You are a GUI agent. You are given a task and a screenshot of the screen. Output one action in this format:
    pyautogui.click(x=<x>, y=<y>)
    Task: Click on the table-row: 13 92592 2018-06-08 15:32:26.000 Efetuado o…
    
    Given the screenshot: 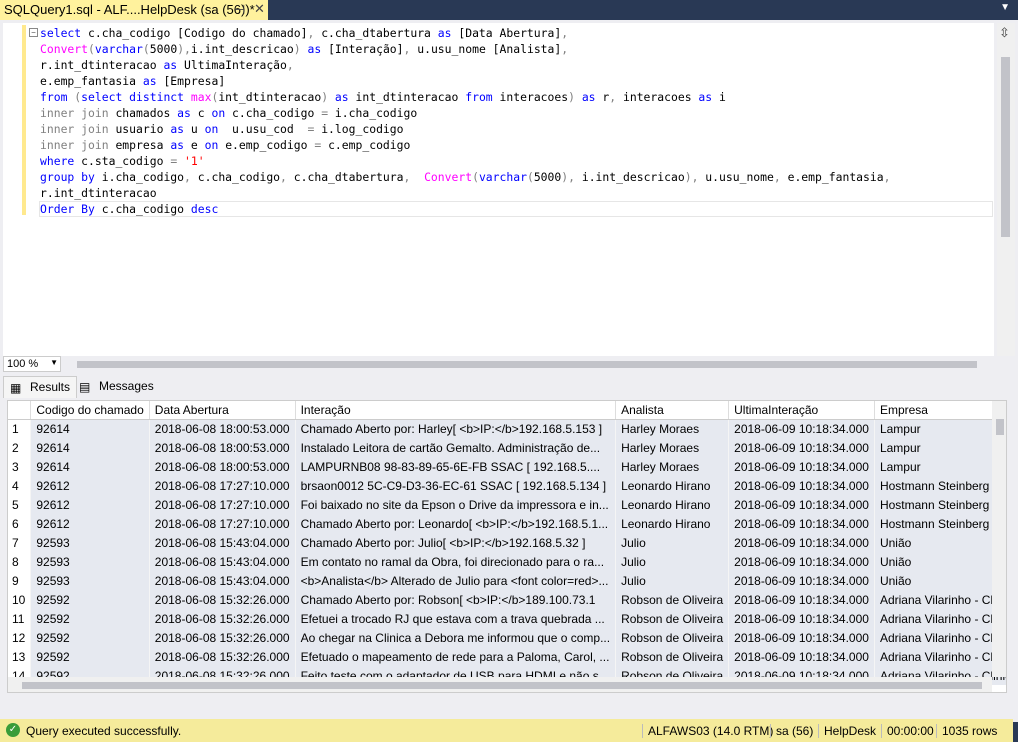 What is the action you would take?
    pyautogui.click(x=507, y=656)
    